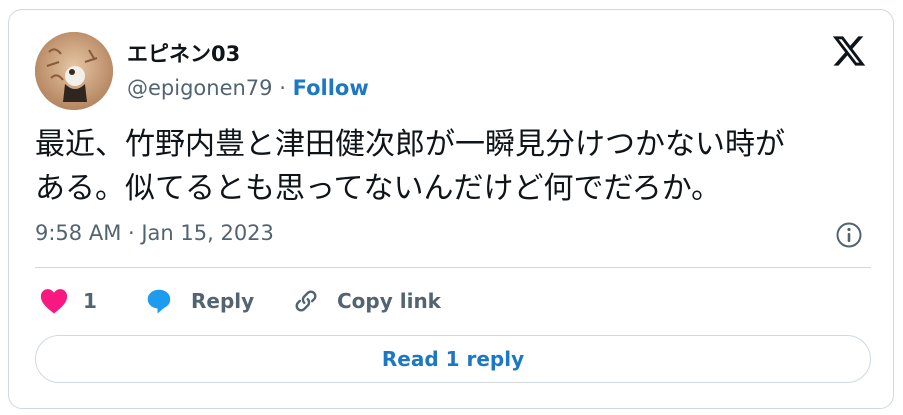 This screenshot has width=903, height=415. What do you see at coordinates (410, 144) in the screenshot?
I see `tweet-text-line: 最近、竹野内豊と津田健次郎が一瞬見分けつかない時が` at bounding box center [410, 144].